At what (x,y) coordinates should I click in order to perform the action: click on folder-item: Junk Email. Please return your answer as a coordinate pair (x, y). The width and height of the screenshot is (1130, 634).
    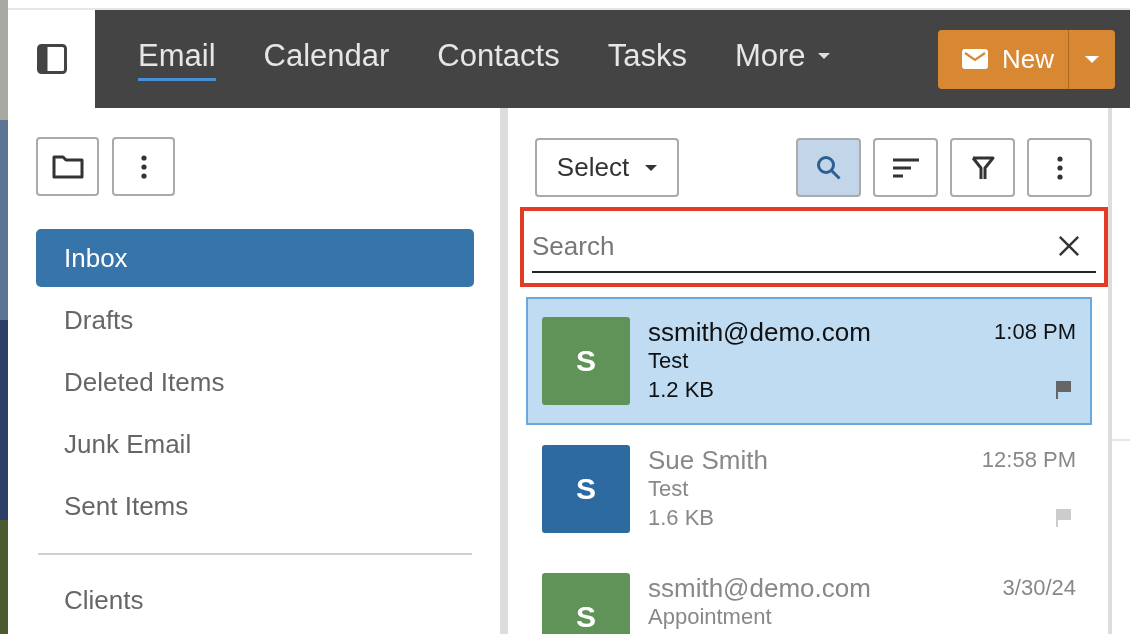
    Looking at the image, I should click on (255, 444).